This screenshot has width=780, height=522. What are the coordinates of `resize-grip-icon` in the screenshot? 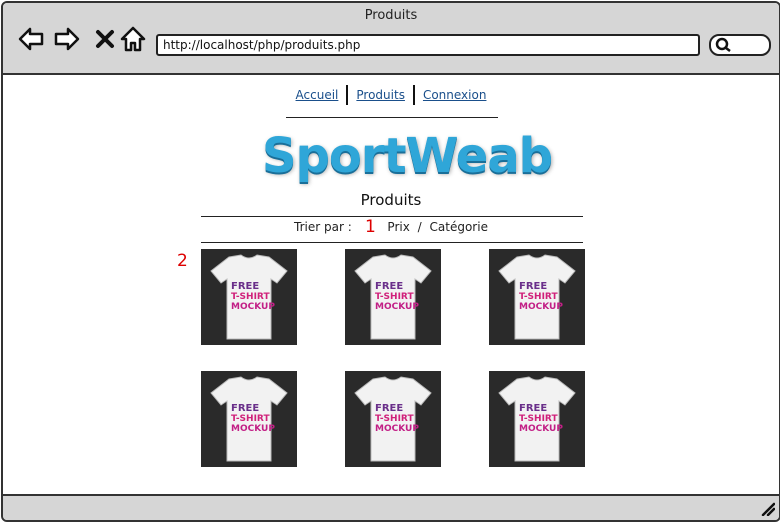 It's located at (767, 508).